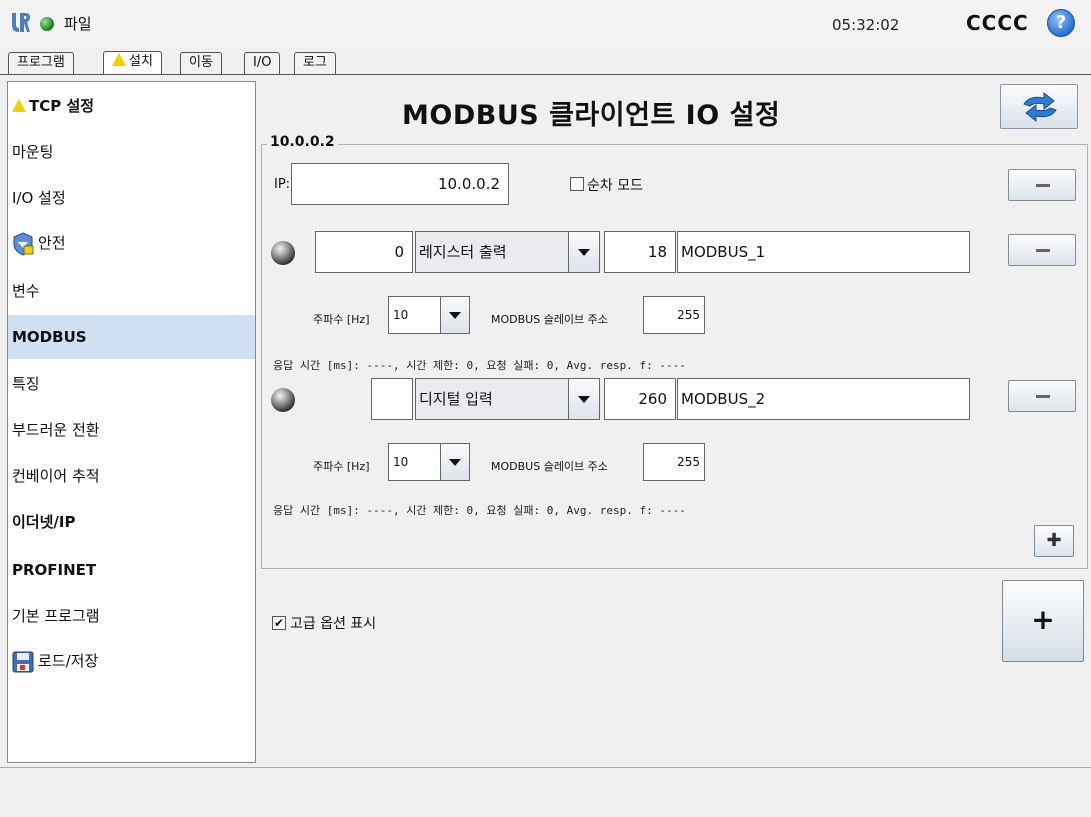 The image size is (1091, 817). What do you see at coordinates (62, 106) in the screenshot?
I see `sidebar-item-label: TCP 설정` at bounding box center [62, 106].